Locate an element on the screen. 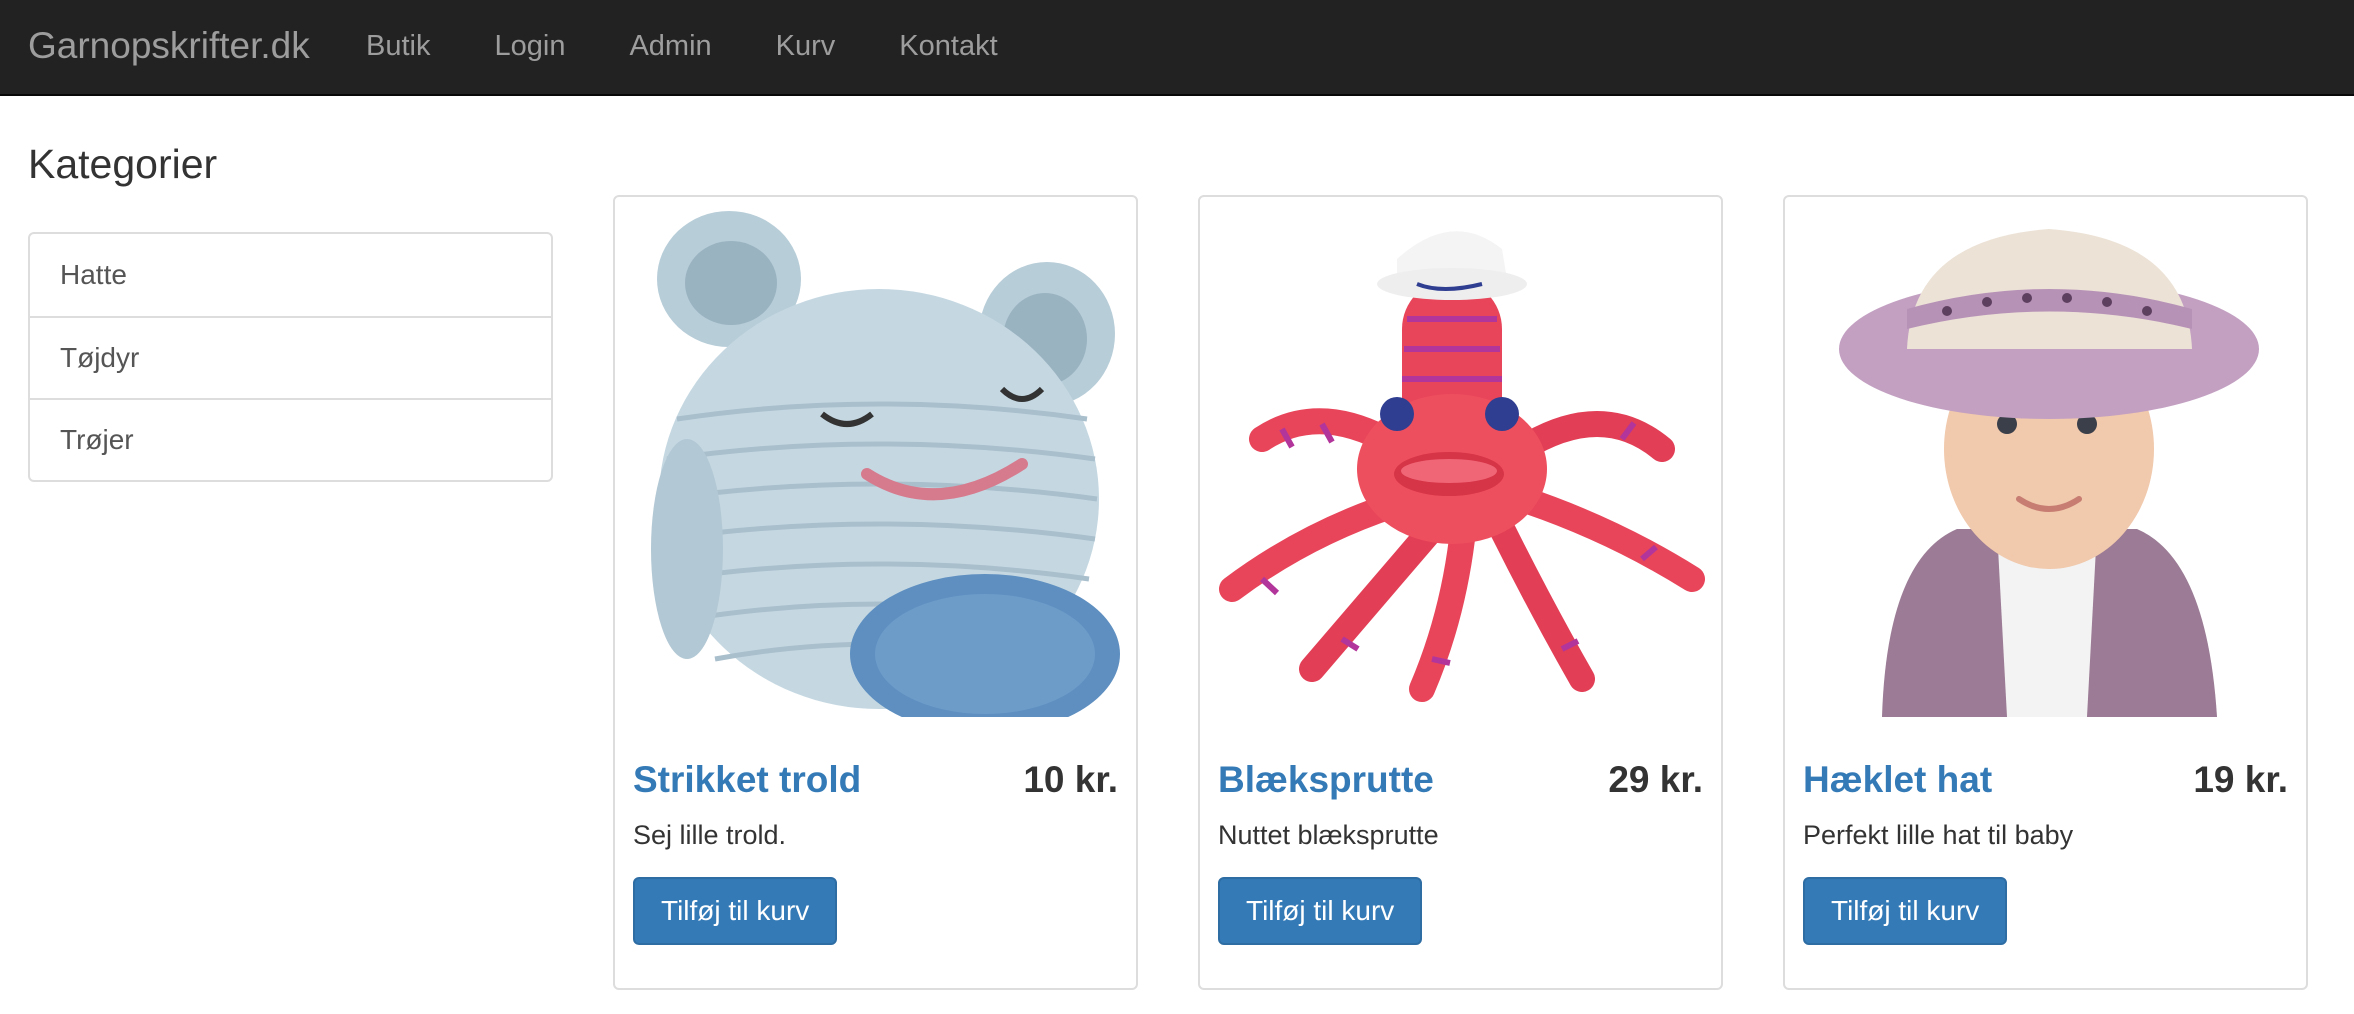 This screenshot has width=2354, height=1014. octopus-illustration is located at coordinates (1462, 466).